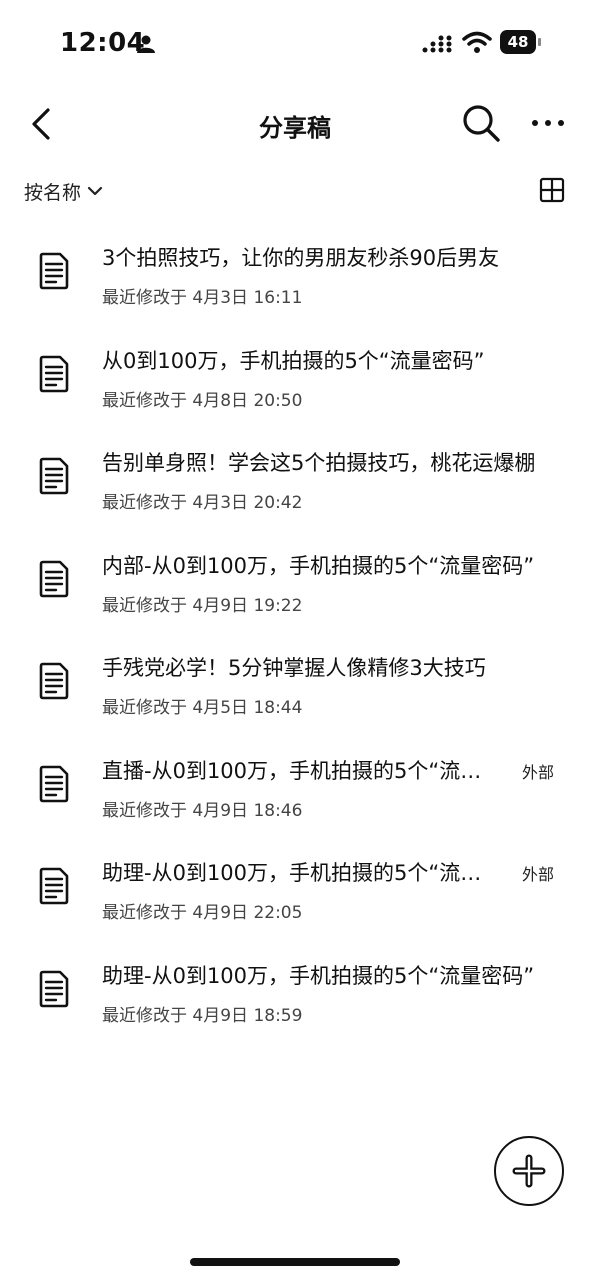 The height and width of the screenshot is (1280, 590). I want to click on grid-view-icon, so click(552, 190).